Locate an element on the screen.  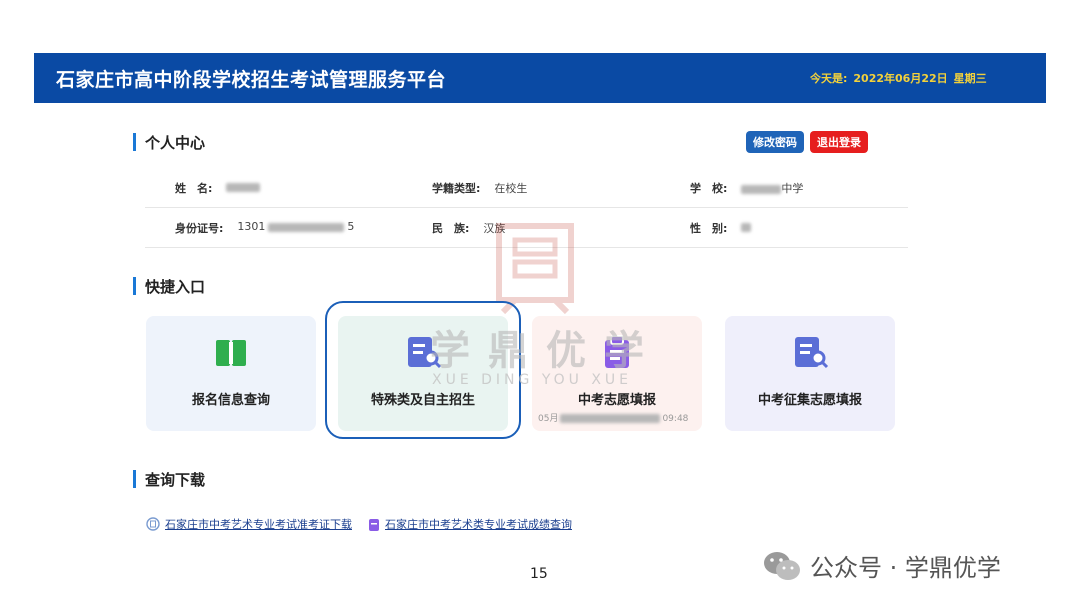
document-circle-icon is located at coordinates (153, 524).